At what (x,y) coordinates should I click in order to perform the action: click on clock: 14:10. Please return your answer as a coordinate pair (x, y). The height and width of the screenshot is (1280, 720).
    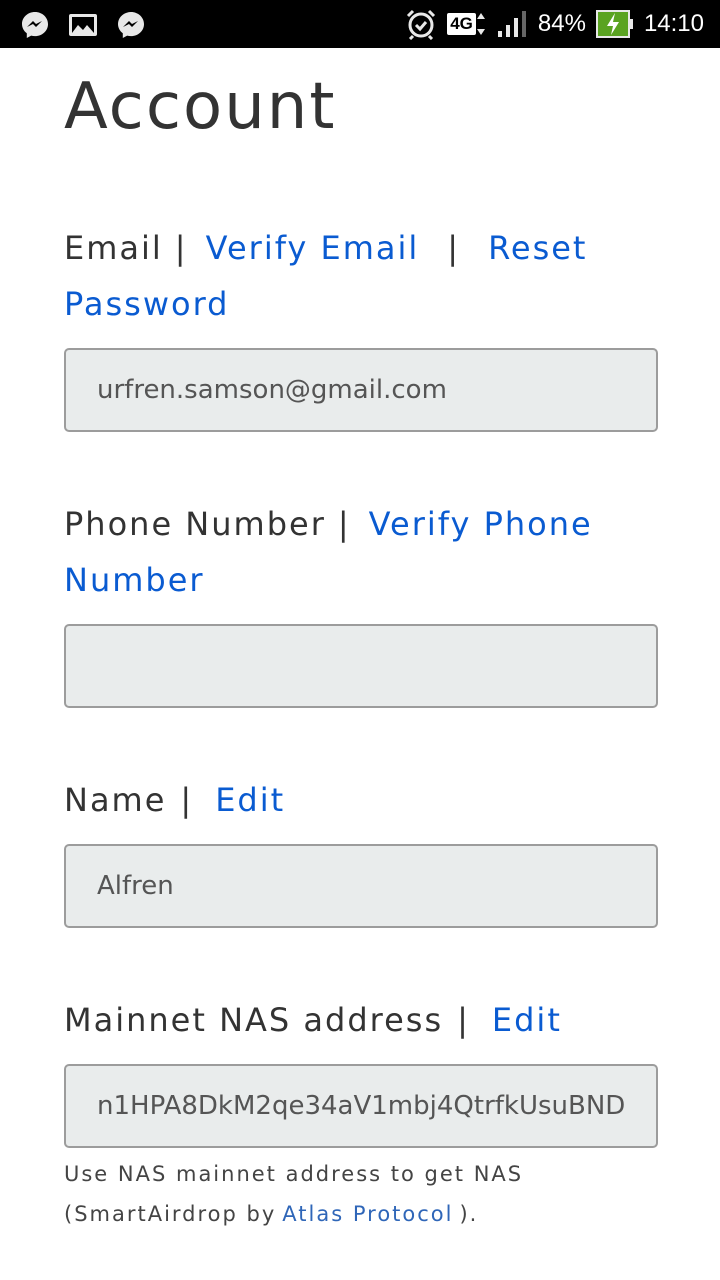
    Looking at the image, I should click on (673, 23).